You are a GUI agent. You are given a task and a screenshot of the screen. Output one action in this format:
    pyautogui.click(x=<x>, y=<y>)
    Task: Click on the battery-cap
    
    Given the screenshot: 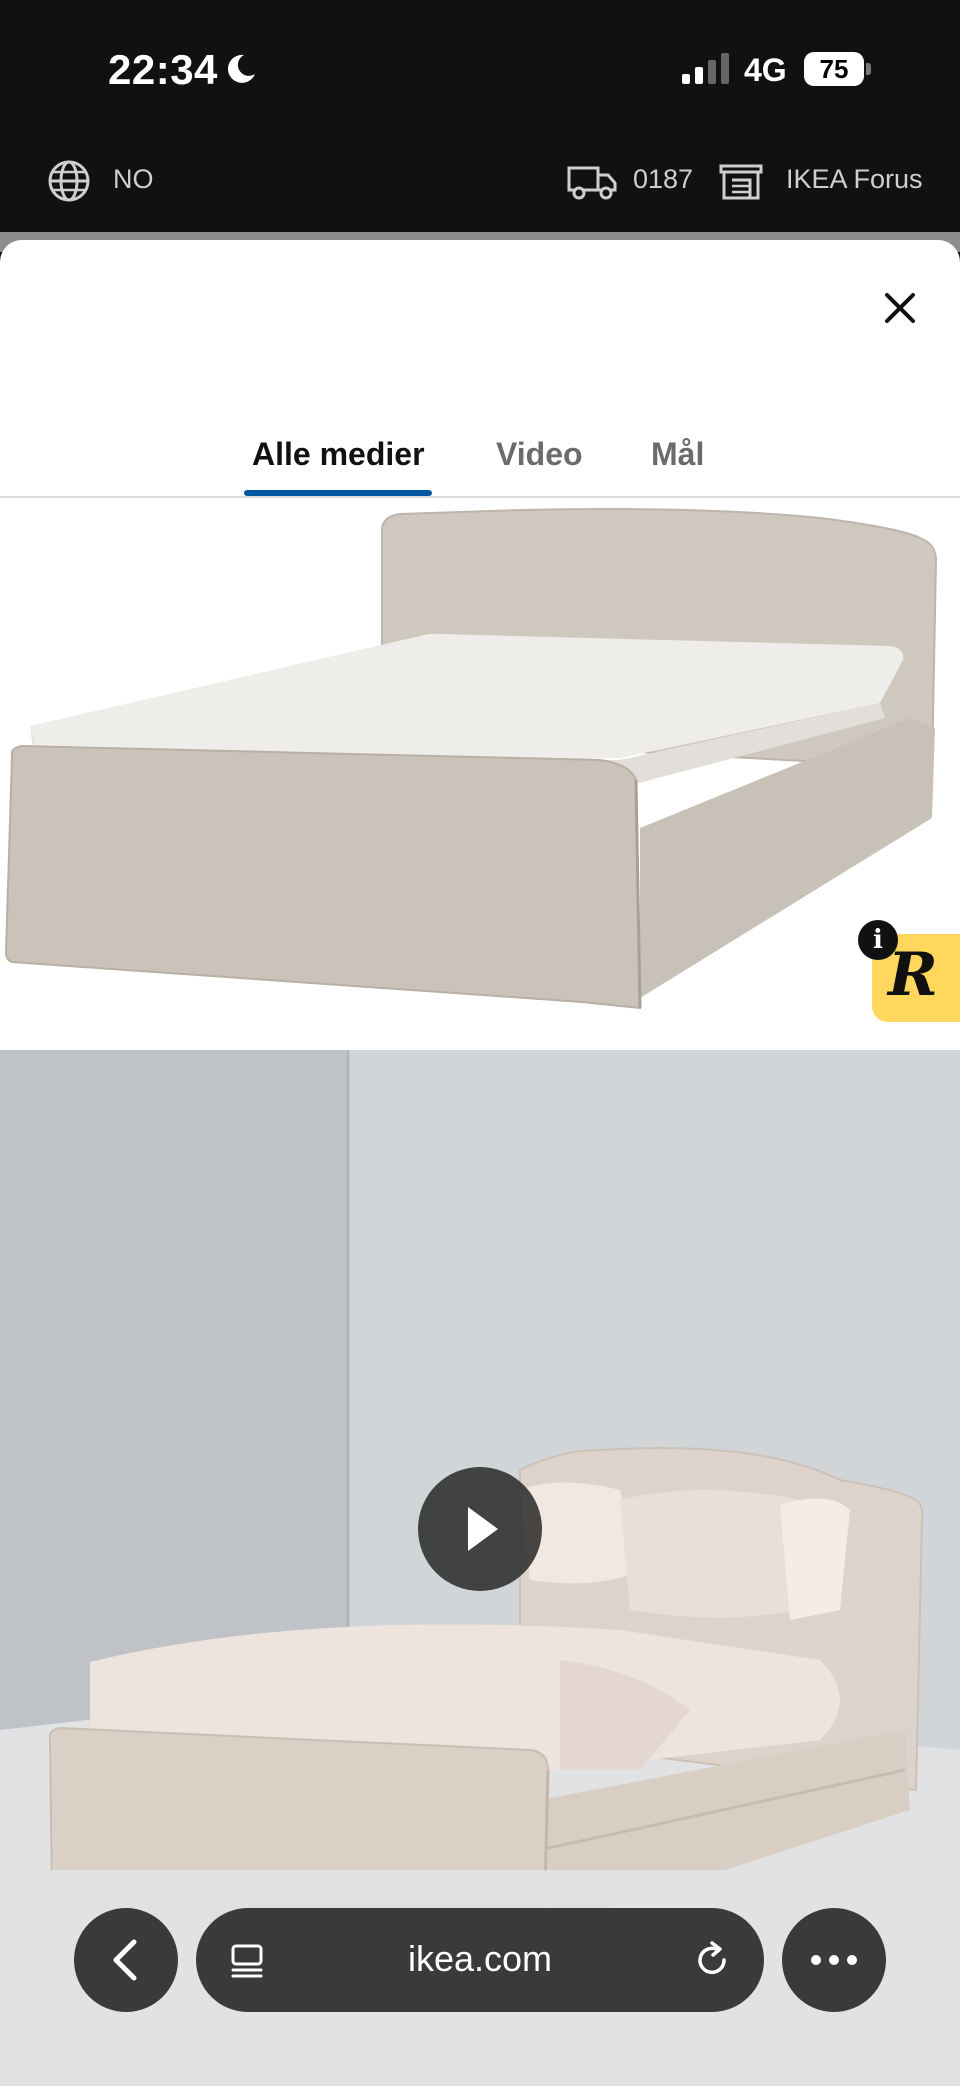 What is the action you would take?
    pyautogui.click(x=868, y=69)
    